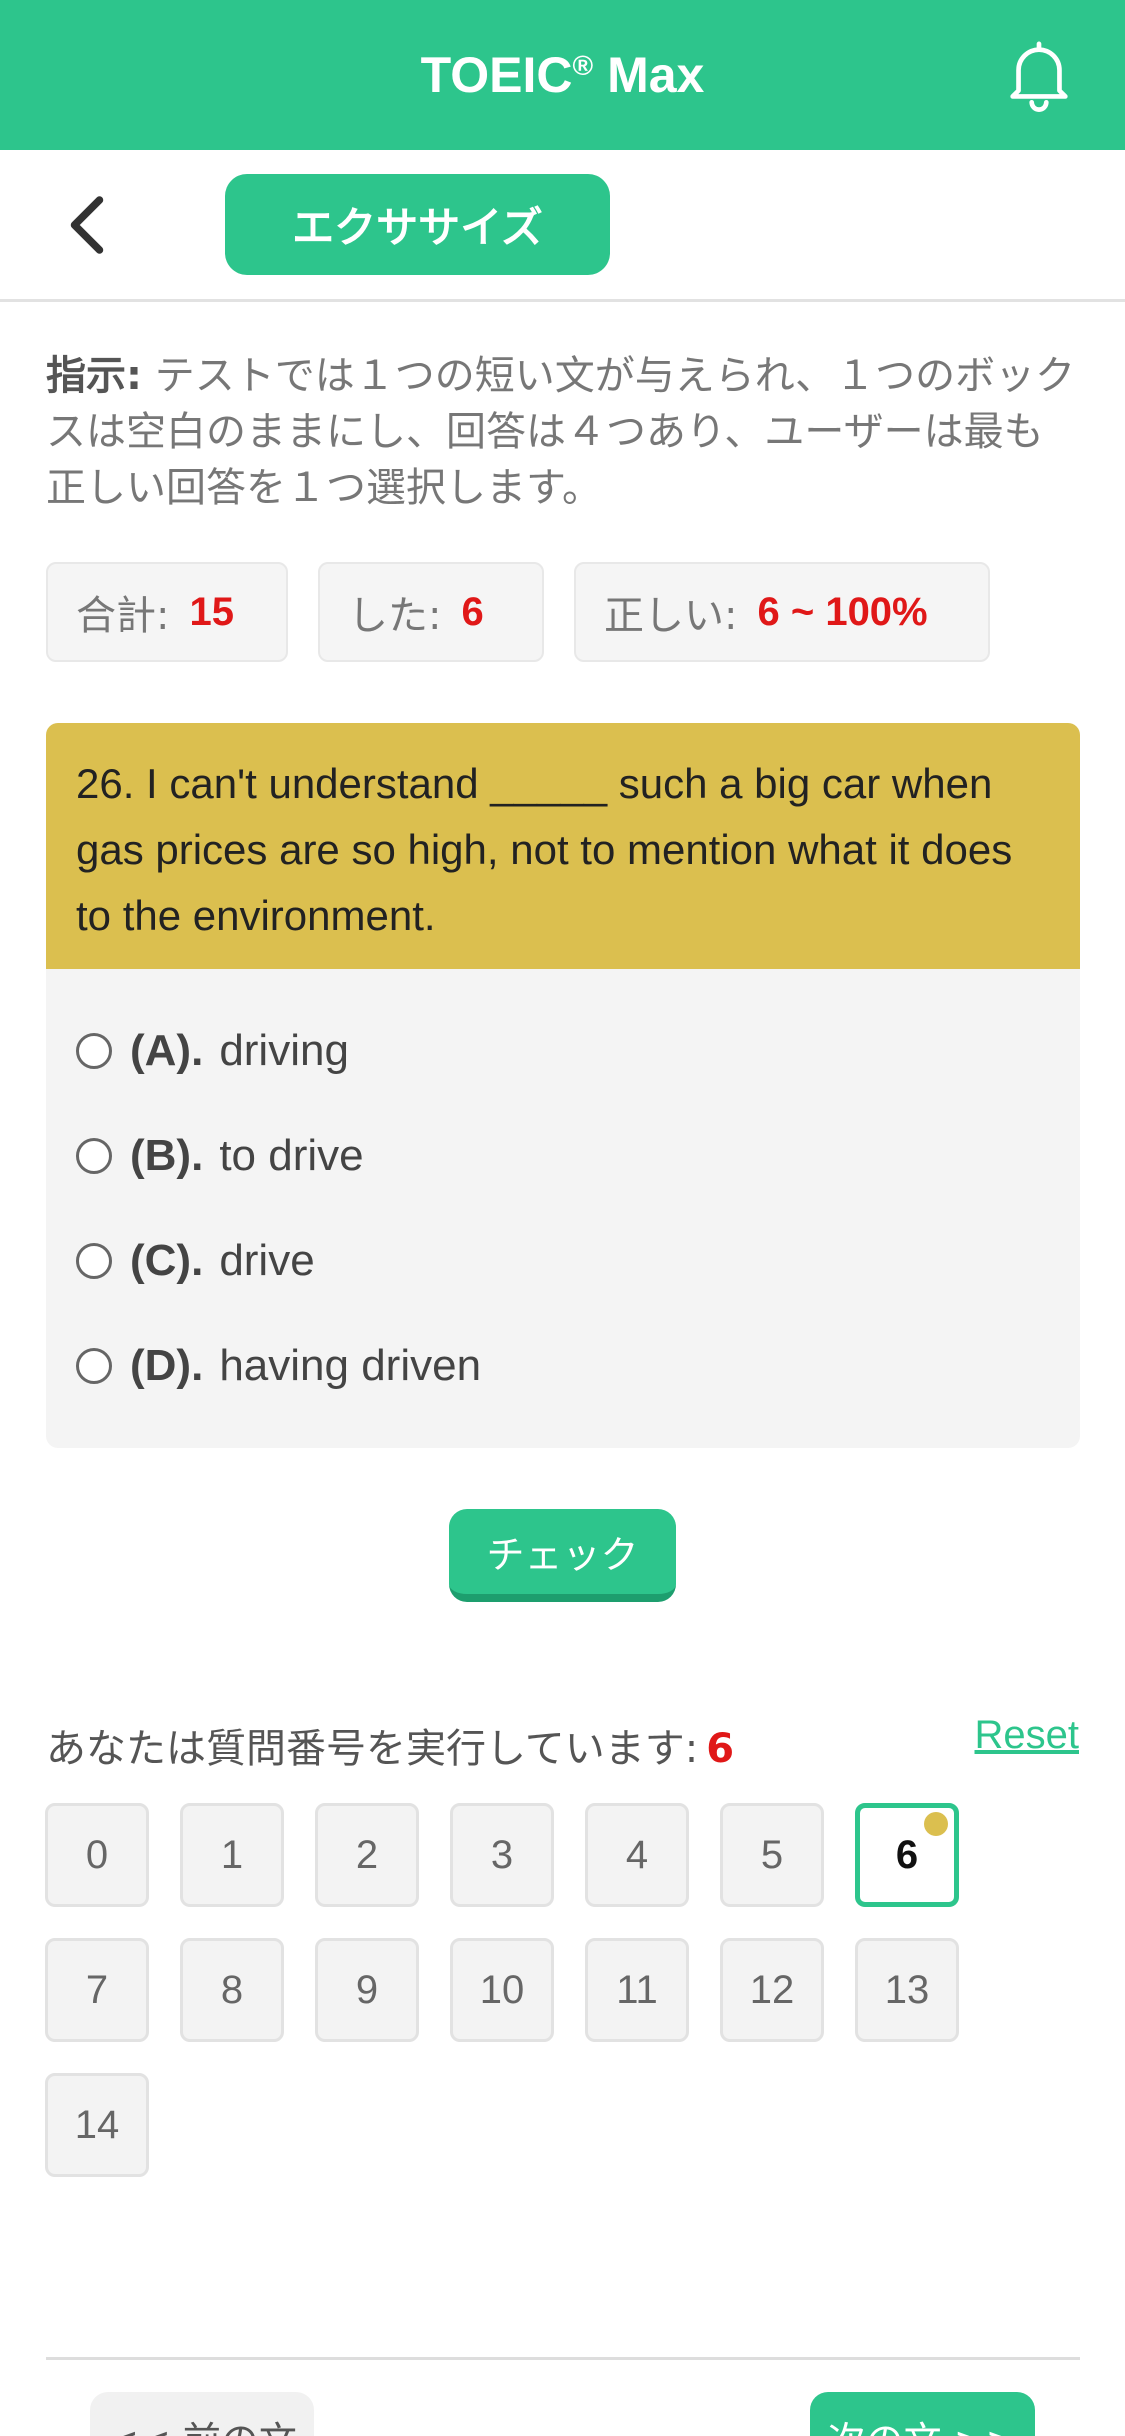  I want to click on divider, so click(563, 2358).